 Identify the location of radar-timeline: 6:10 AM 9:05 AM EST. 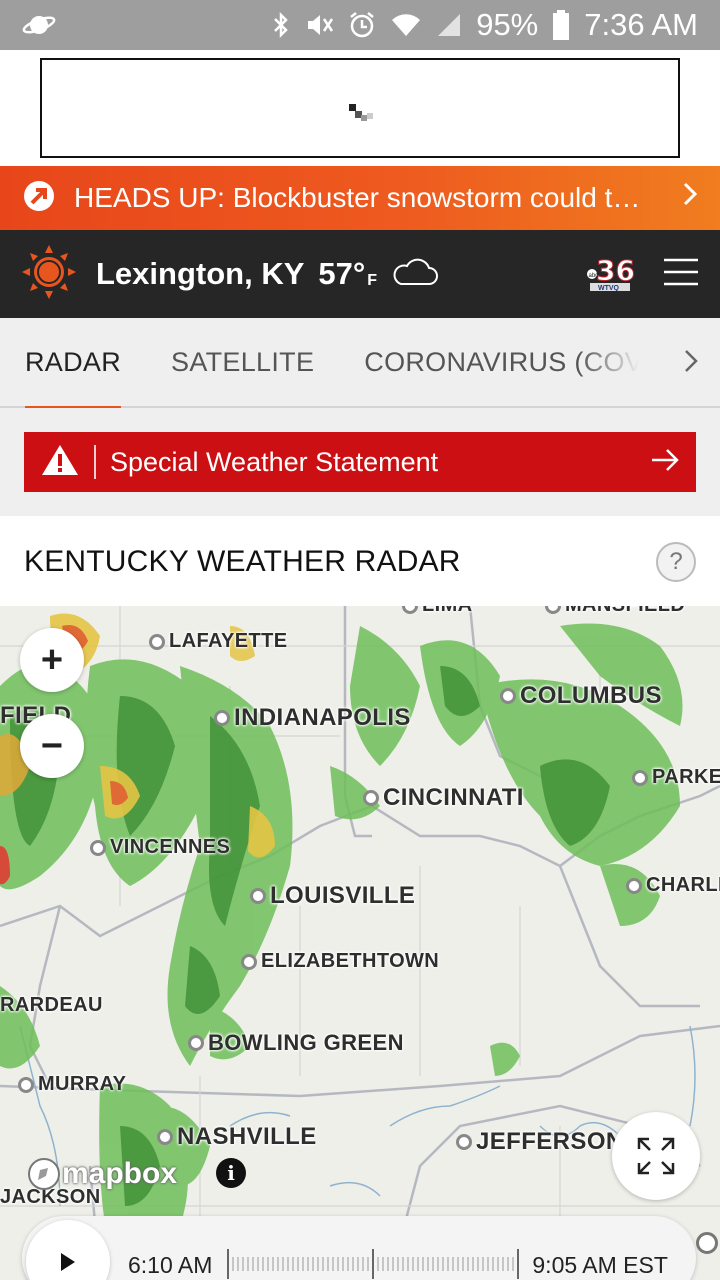
(359, 1248).